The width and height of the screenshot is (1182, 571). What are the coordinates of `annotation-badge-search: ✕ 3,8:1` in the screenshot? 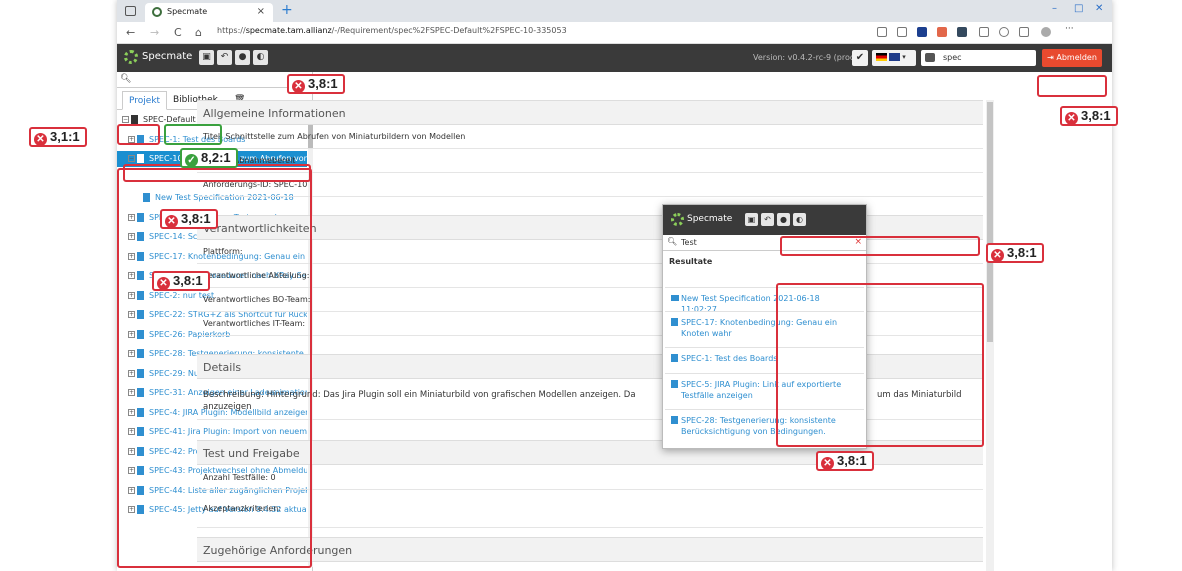 It's located at (316, 84).